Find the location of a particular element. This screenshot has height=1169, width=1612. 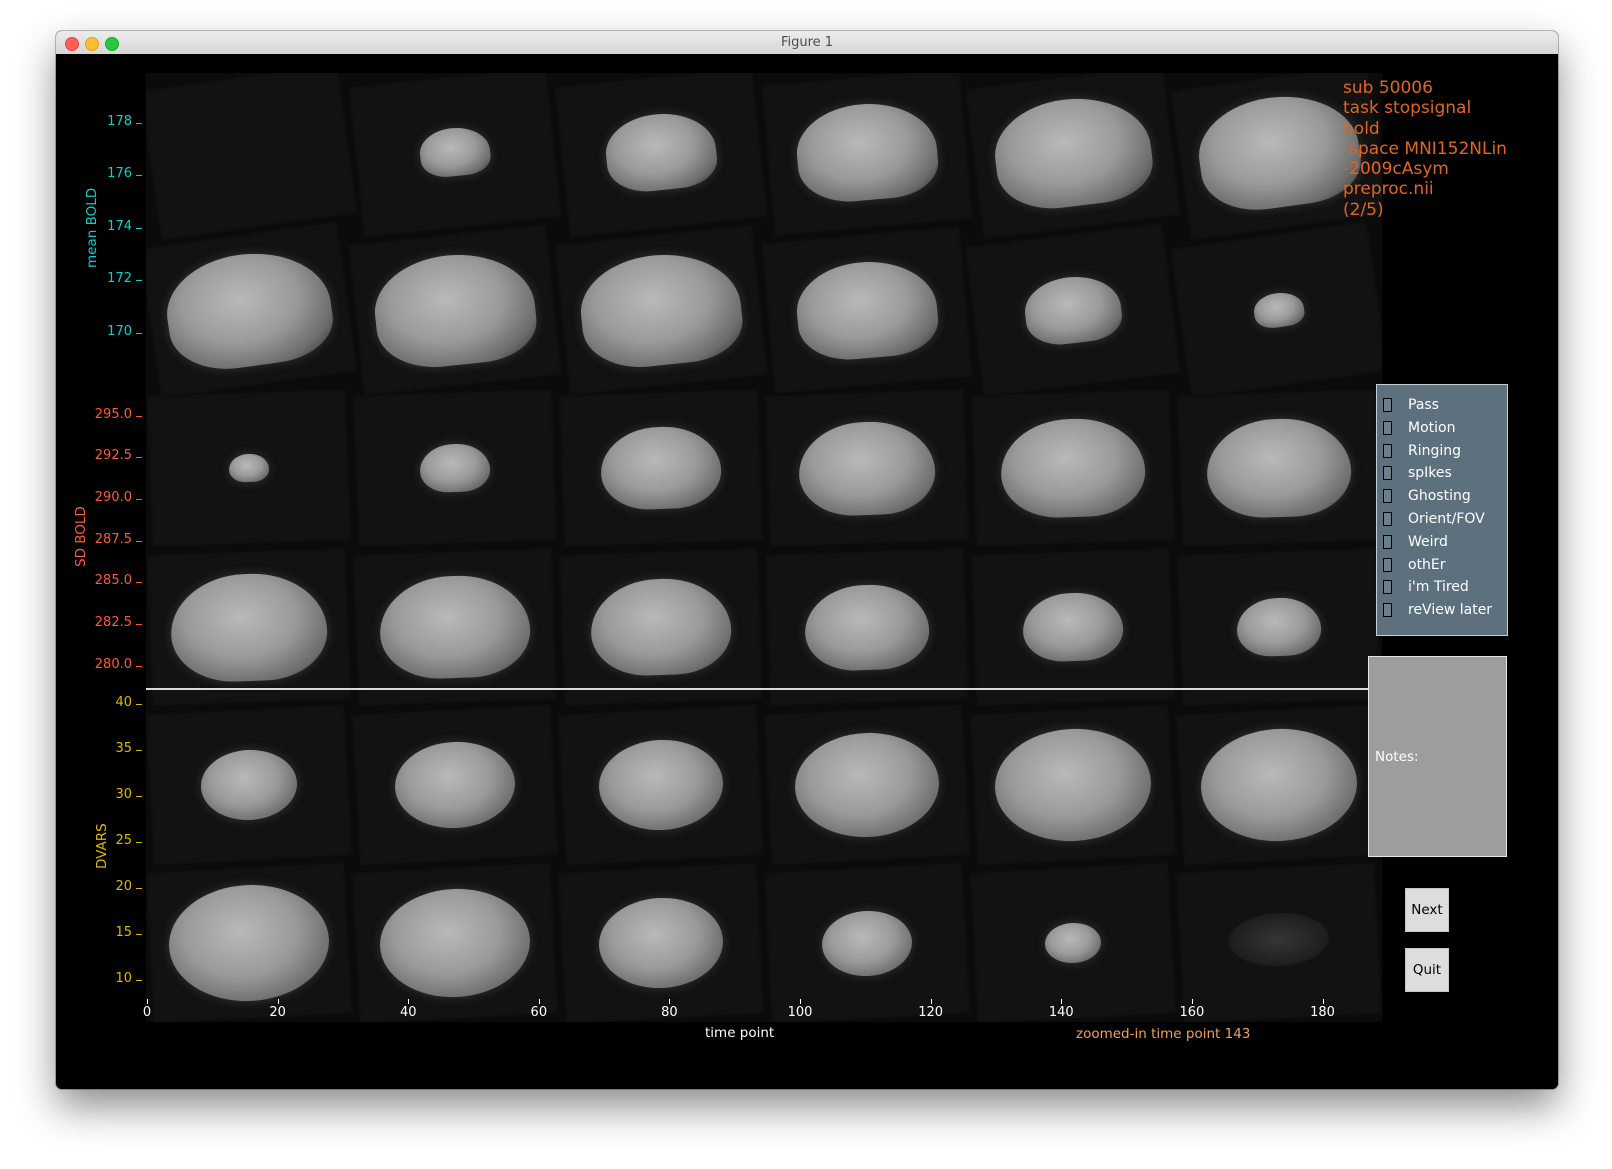

x-tick-label: 80 is located at coordinates (669, 1012).